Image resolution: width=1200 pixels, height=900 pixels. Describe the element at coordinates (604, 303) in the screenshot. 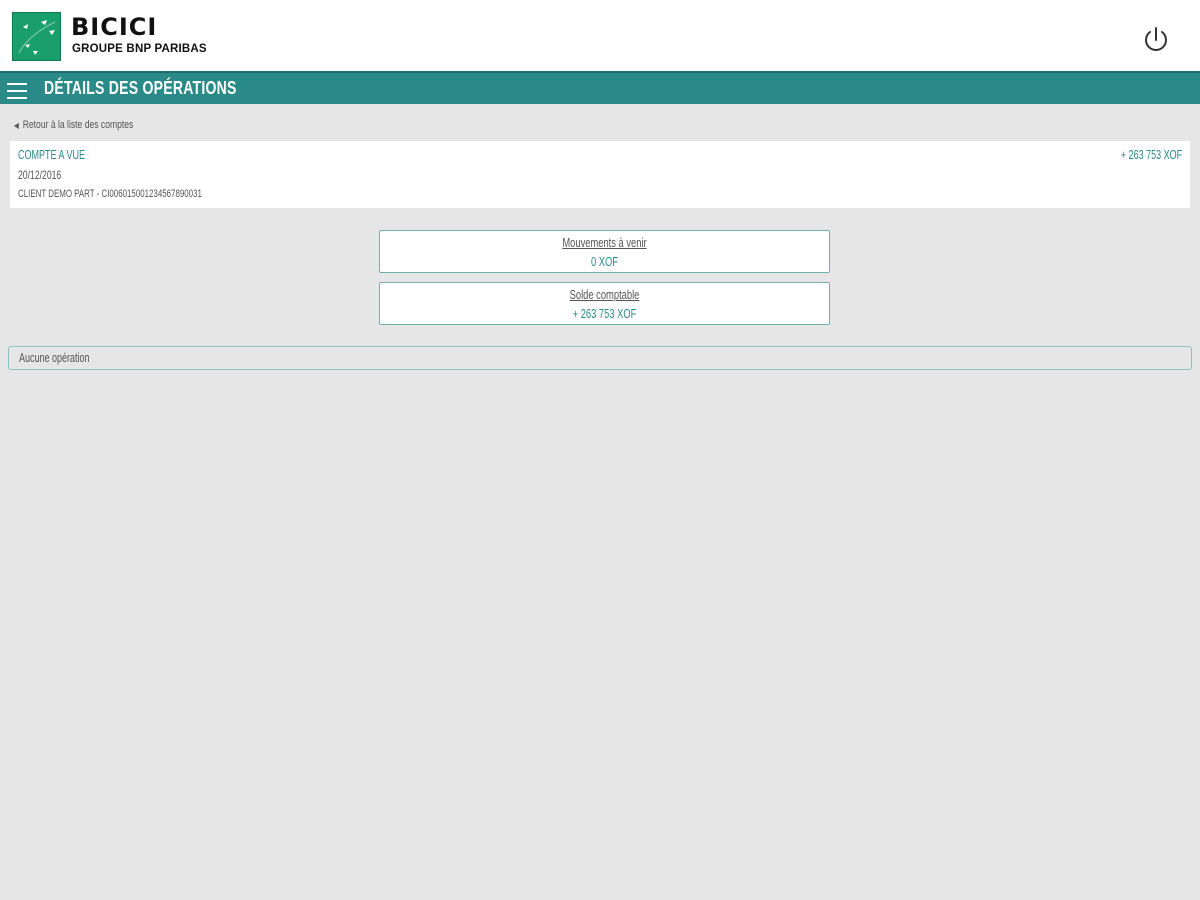

I see `accounting-balance-box: Solde comptable + 263 753 XOF` at that location.